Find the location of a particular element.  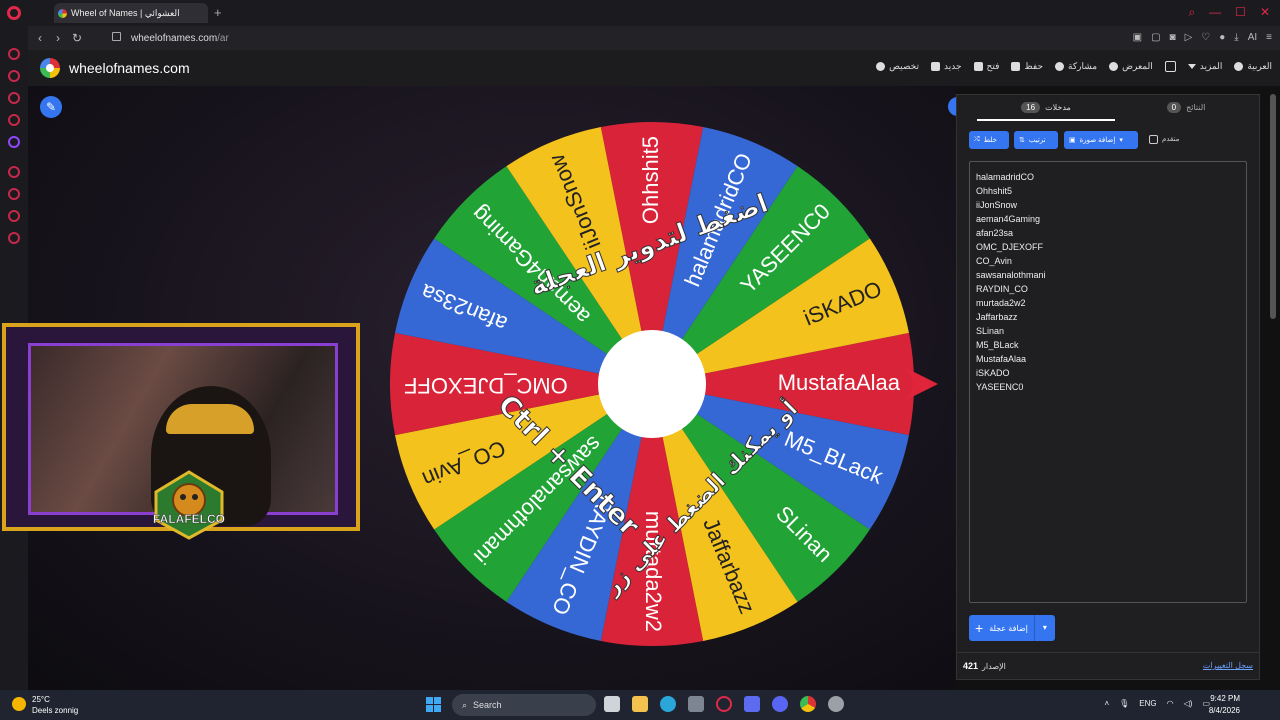

menu-gallery: المعرض is located at coordinates (1131, 66).